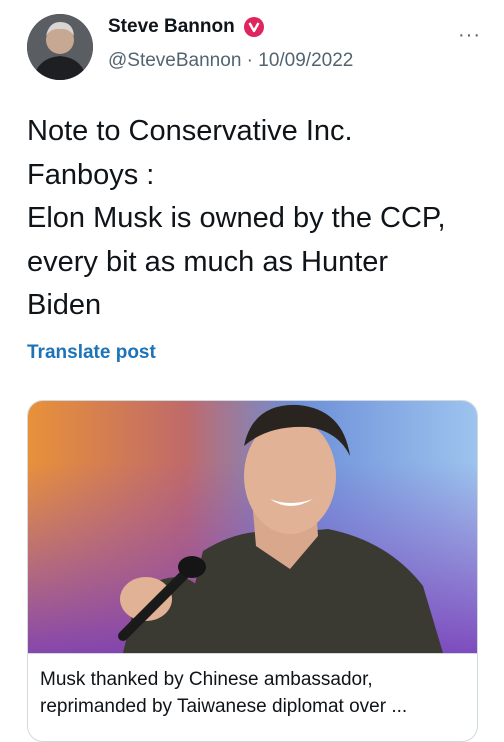 The height and width of the screenshot is (742, 504). Describe the element at coordinates (206, 679) in the screenshot. I see `caption-line: Musk thanked by Chinese ambassador,` at that location.